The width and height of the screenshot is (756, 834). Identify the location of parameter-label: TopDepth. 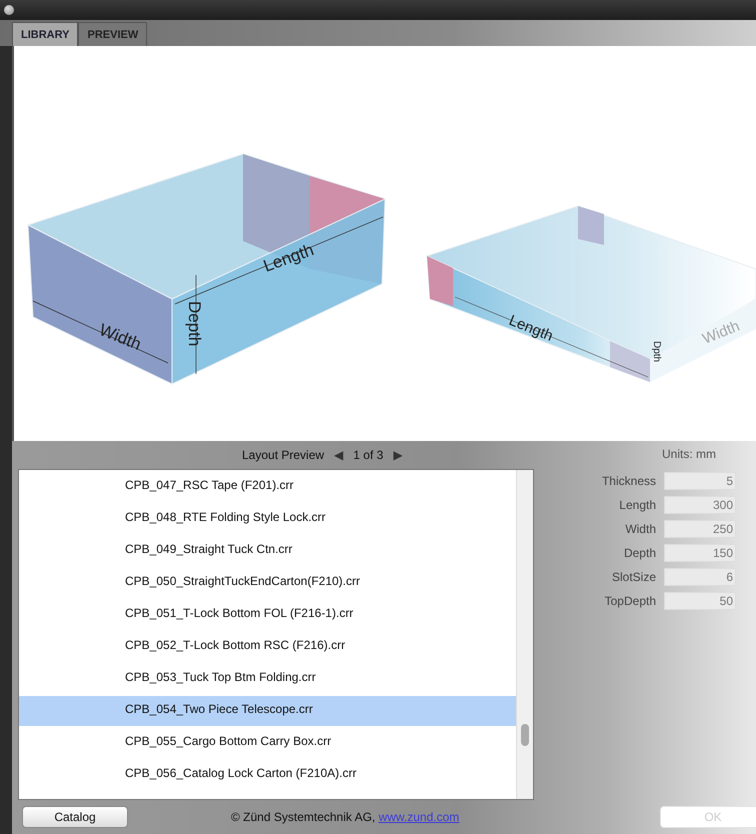
(630, 601).